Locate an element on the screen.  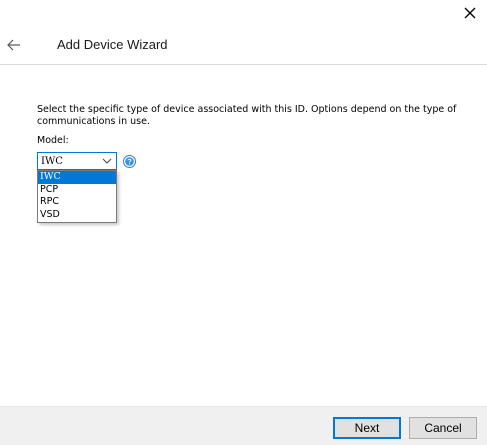
next-button: Next is located at coordinates (367, 428).